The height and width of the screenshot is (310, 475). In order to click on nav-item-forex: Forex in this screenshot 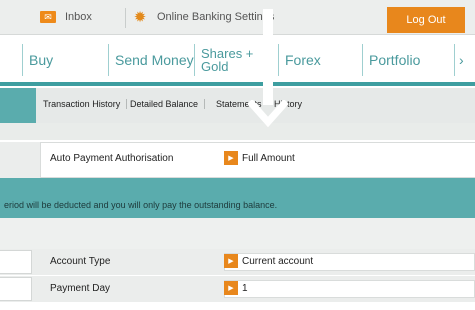, I will do `click(320, 60)`.